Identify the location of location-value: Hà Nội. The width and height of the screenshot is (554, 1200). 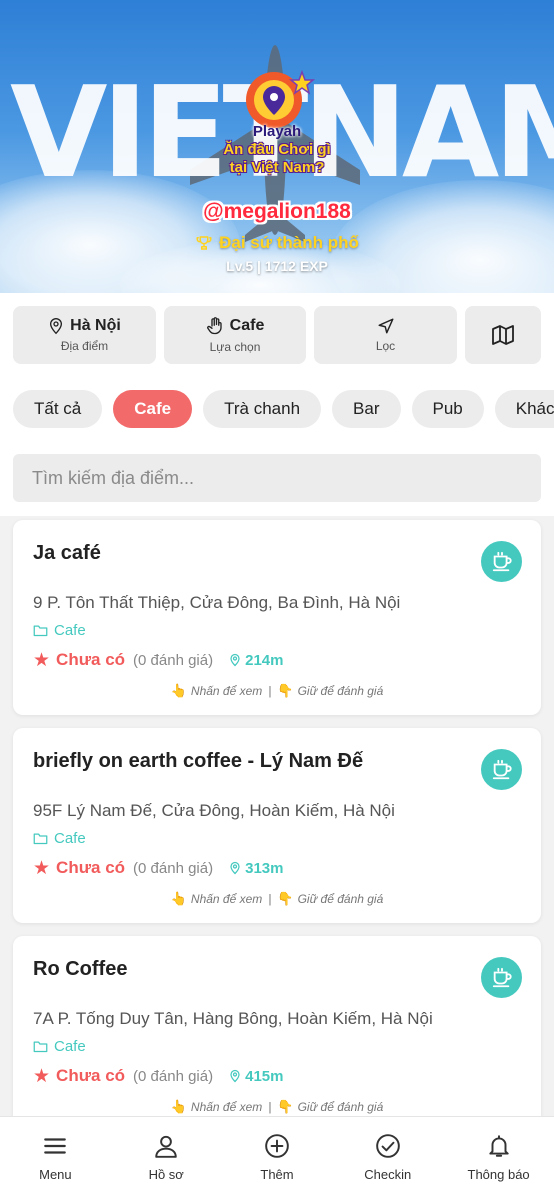
(95, 325).